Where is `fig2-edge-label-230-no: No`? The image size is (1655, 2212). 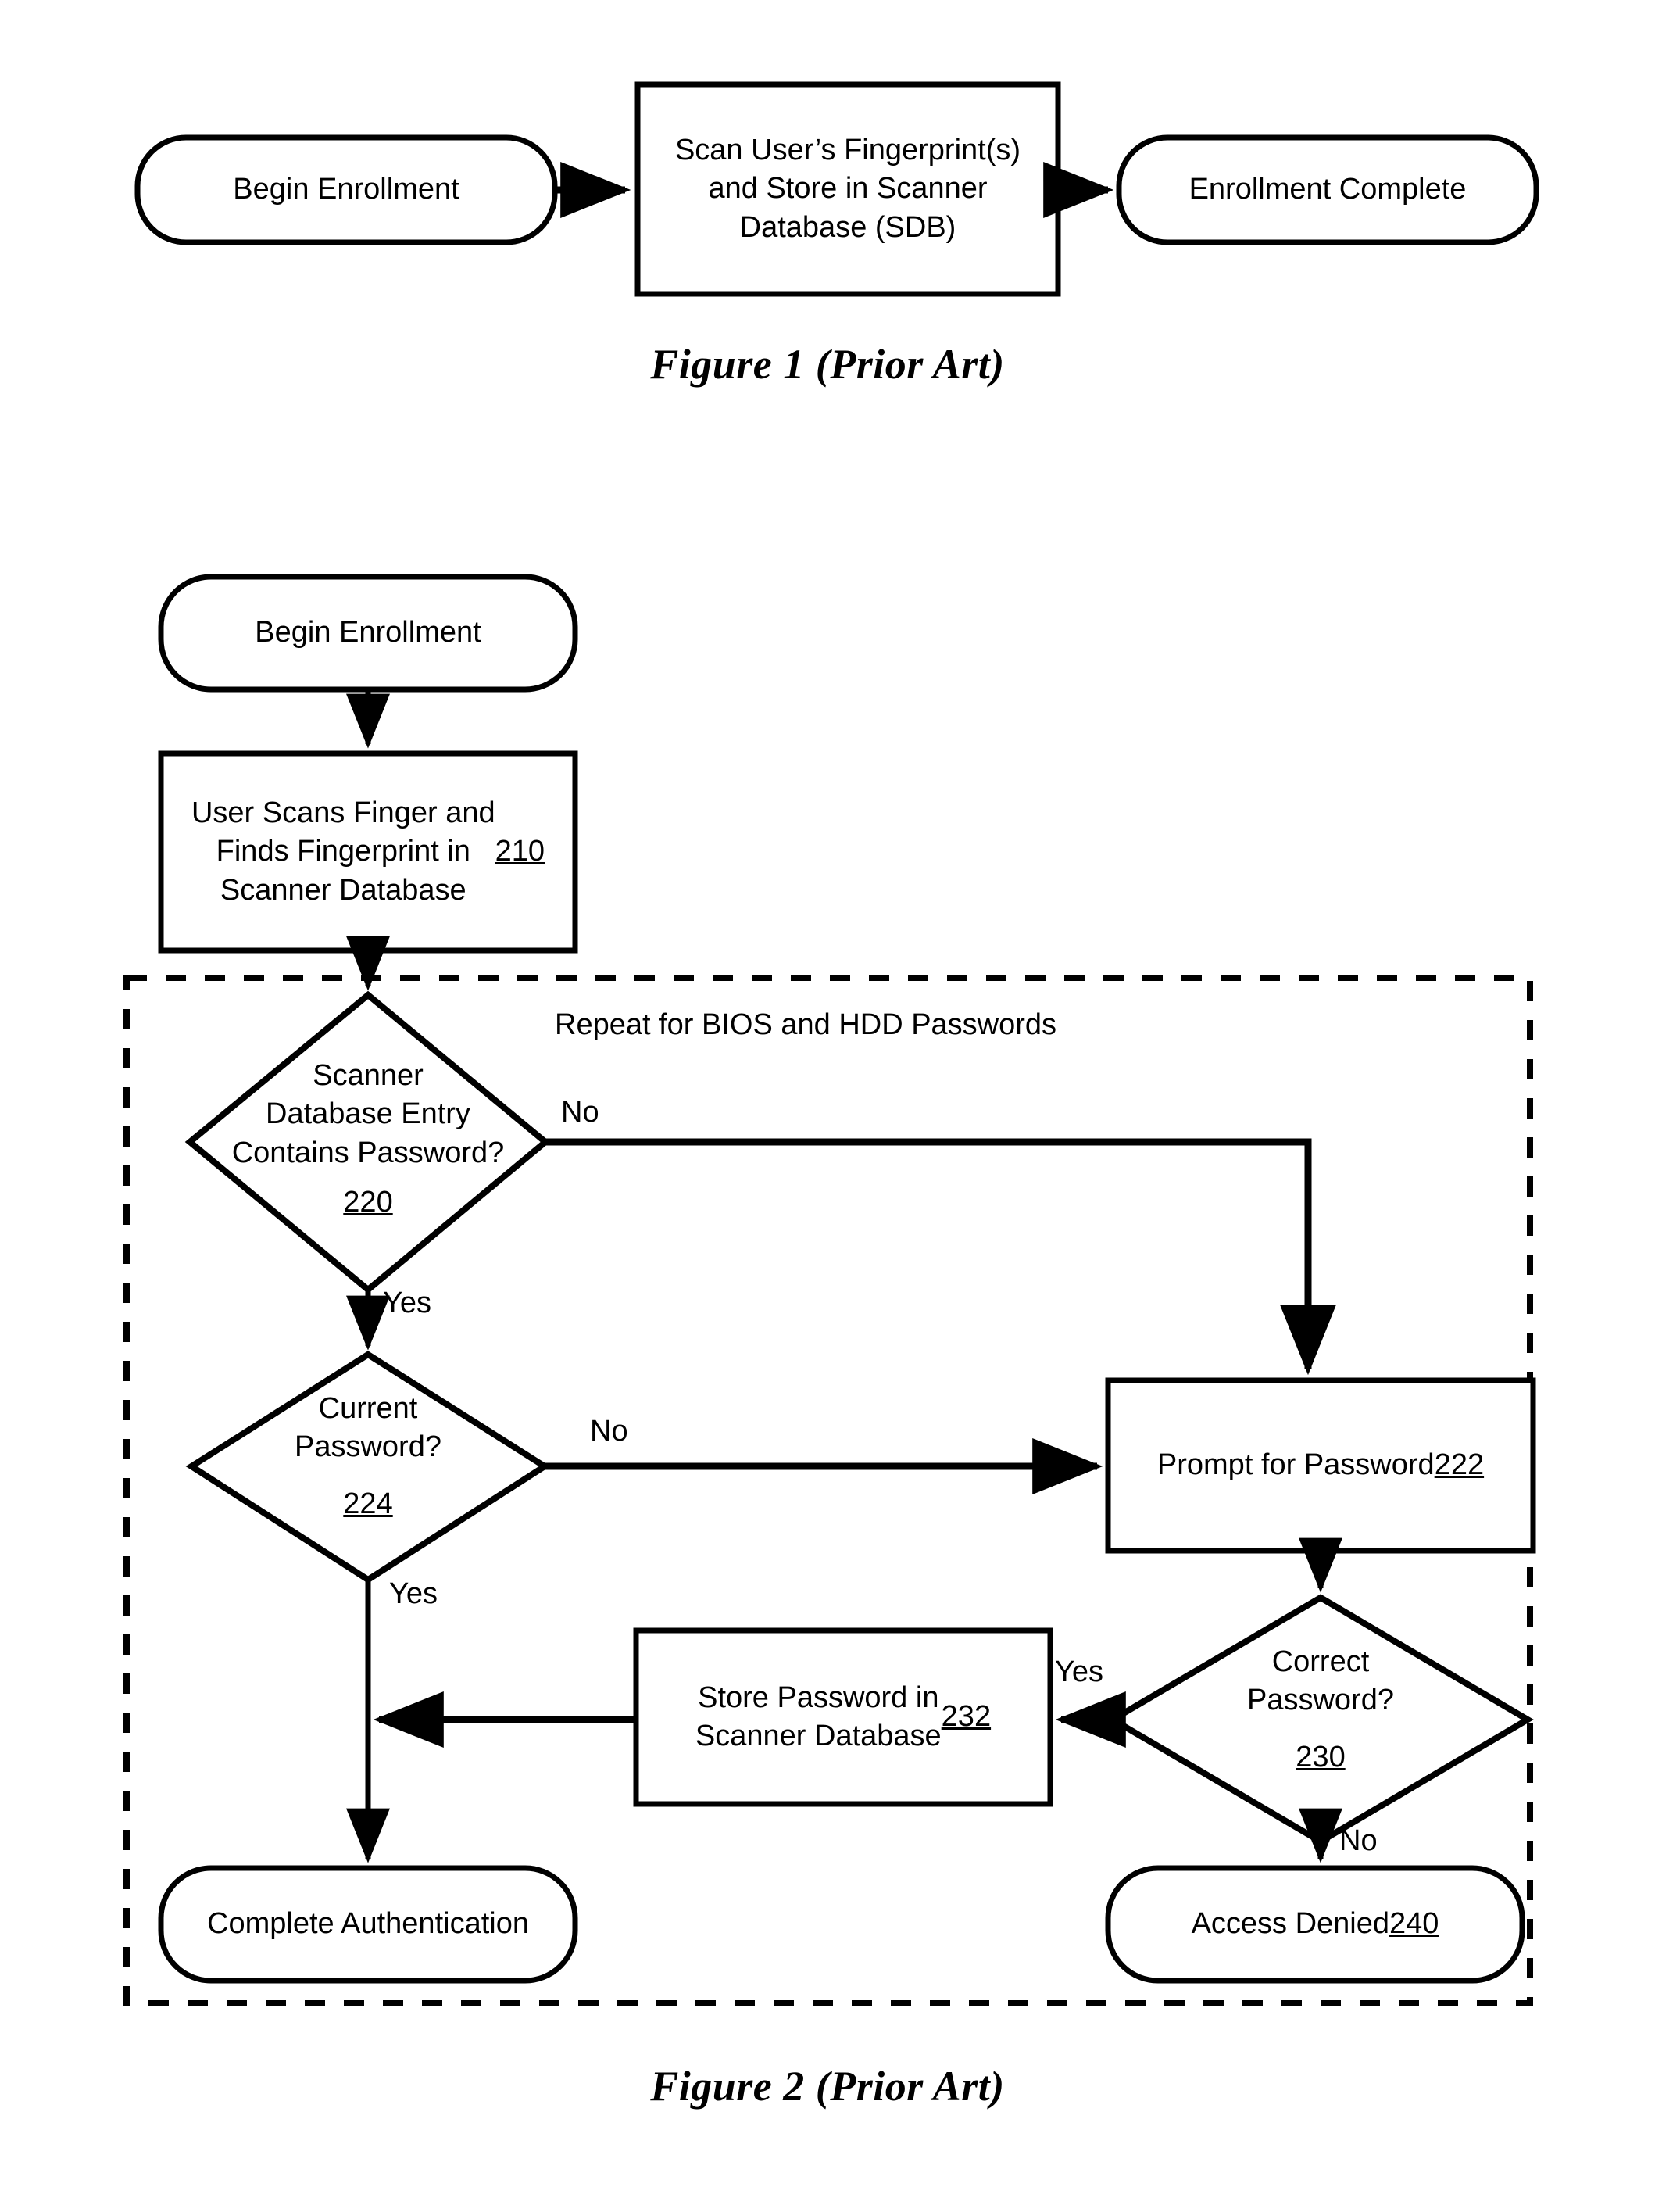 fig2-edge-label-230-no: No is located at coordinates (1359, 1840).